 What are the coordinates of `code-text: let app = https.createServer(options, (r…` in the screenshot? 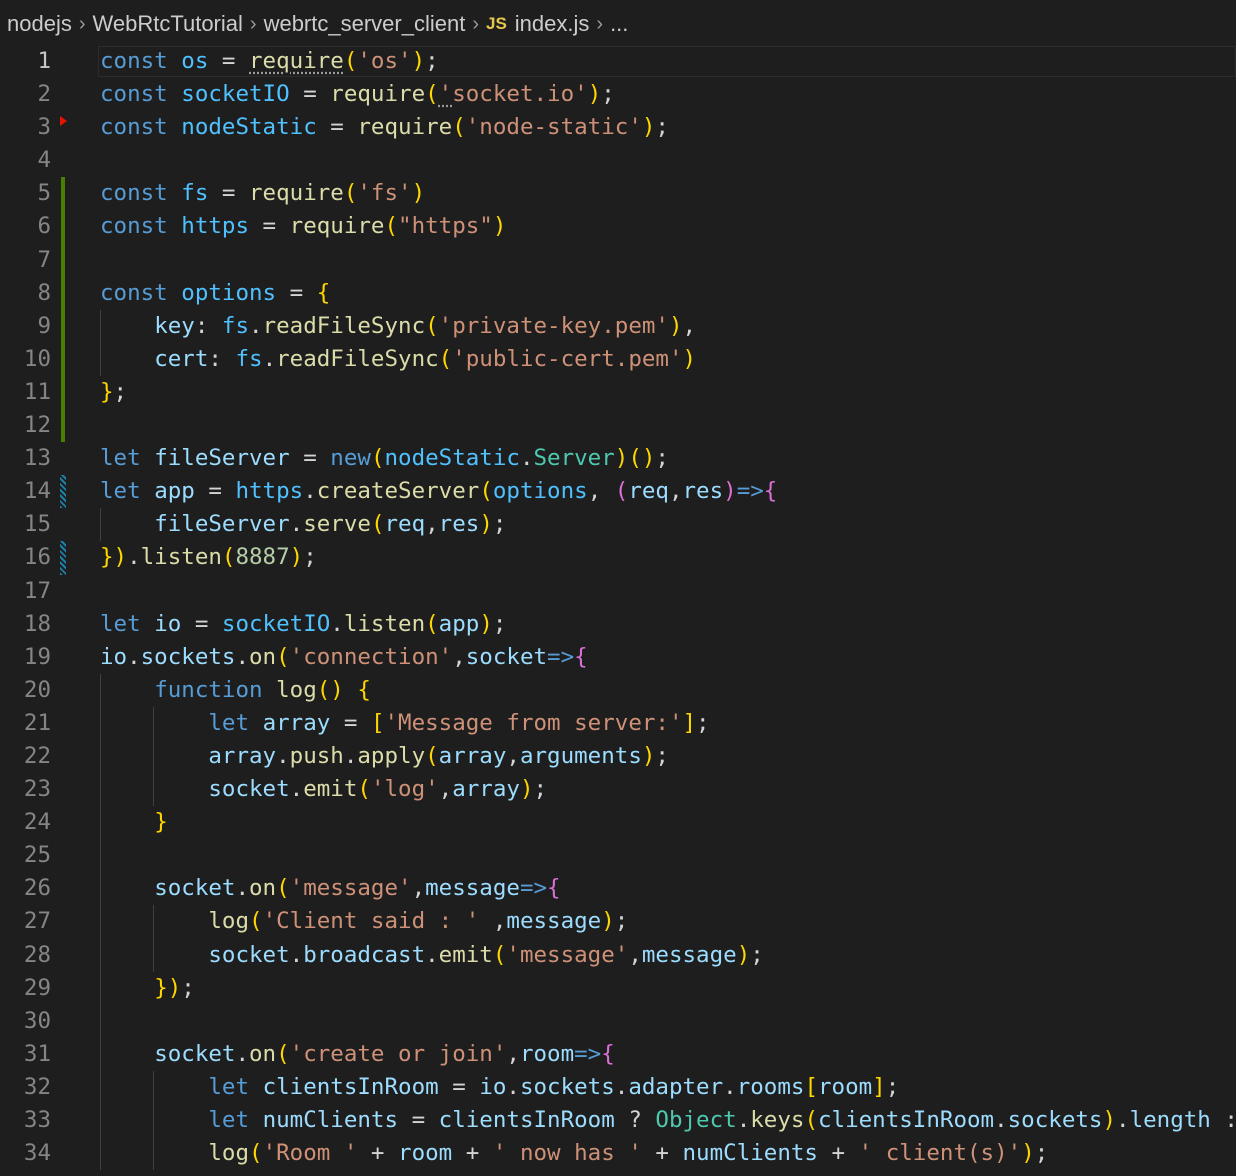 It's located at (438, 491).